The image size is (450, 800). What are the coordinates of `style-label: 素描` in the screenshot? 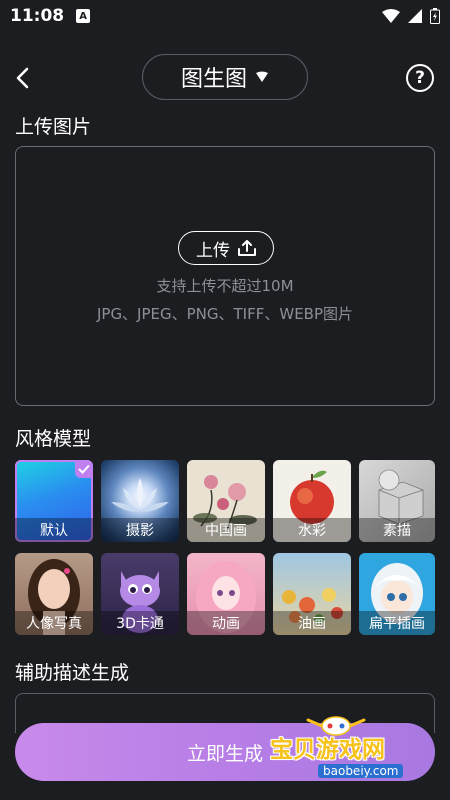 It's located at (397, 530).